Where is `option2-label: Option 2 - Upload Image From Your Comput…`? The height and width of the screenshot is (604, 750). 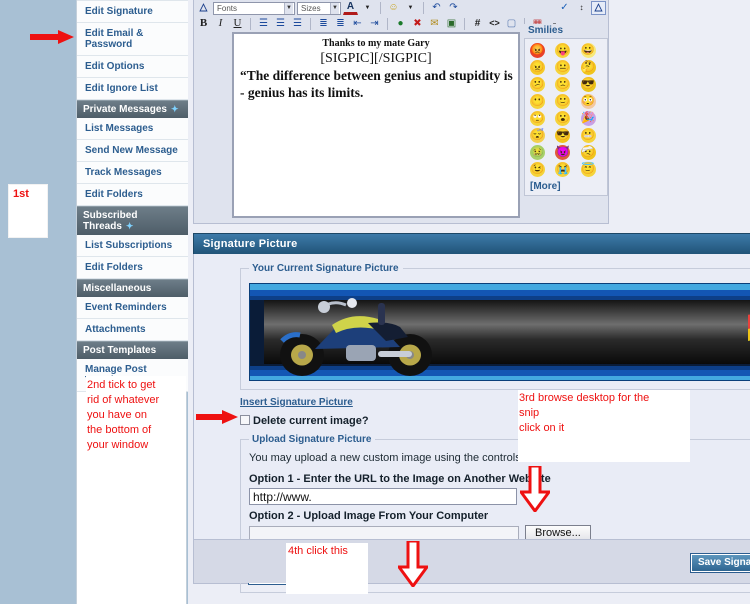
option2-label: Option 2 - Upload Image From Your Comput… is located at coordinates (369, 516).